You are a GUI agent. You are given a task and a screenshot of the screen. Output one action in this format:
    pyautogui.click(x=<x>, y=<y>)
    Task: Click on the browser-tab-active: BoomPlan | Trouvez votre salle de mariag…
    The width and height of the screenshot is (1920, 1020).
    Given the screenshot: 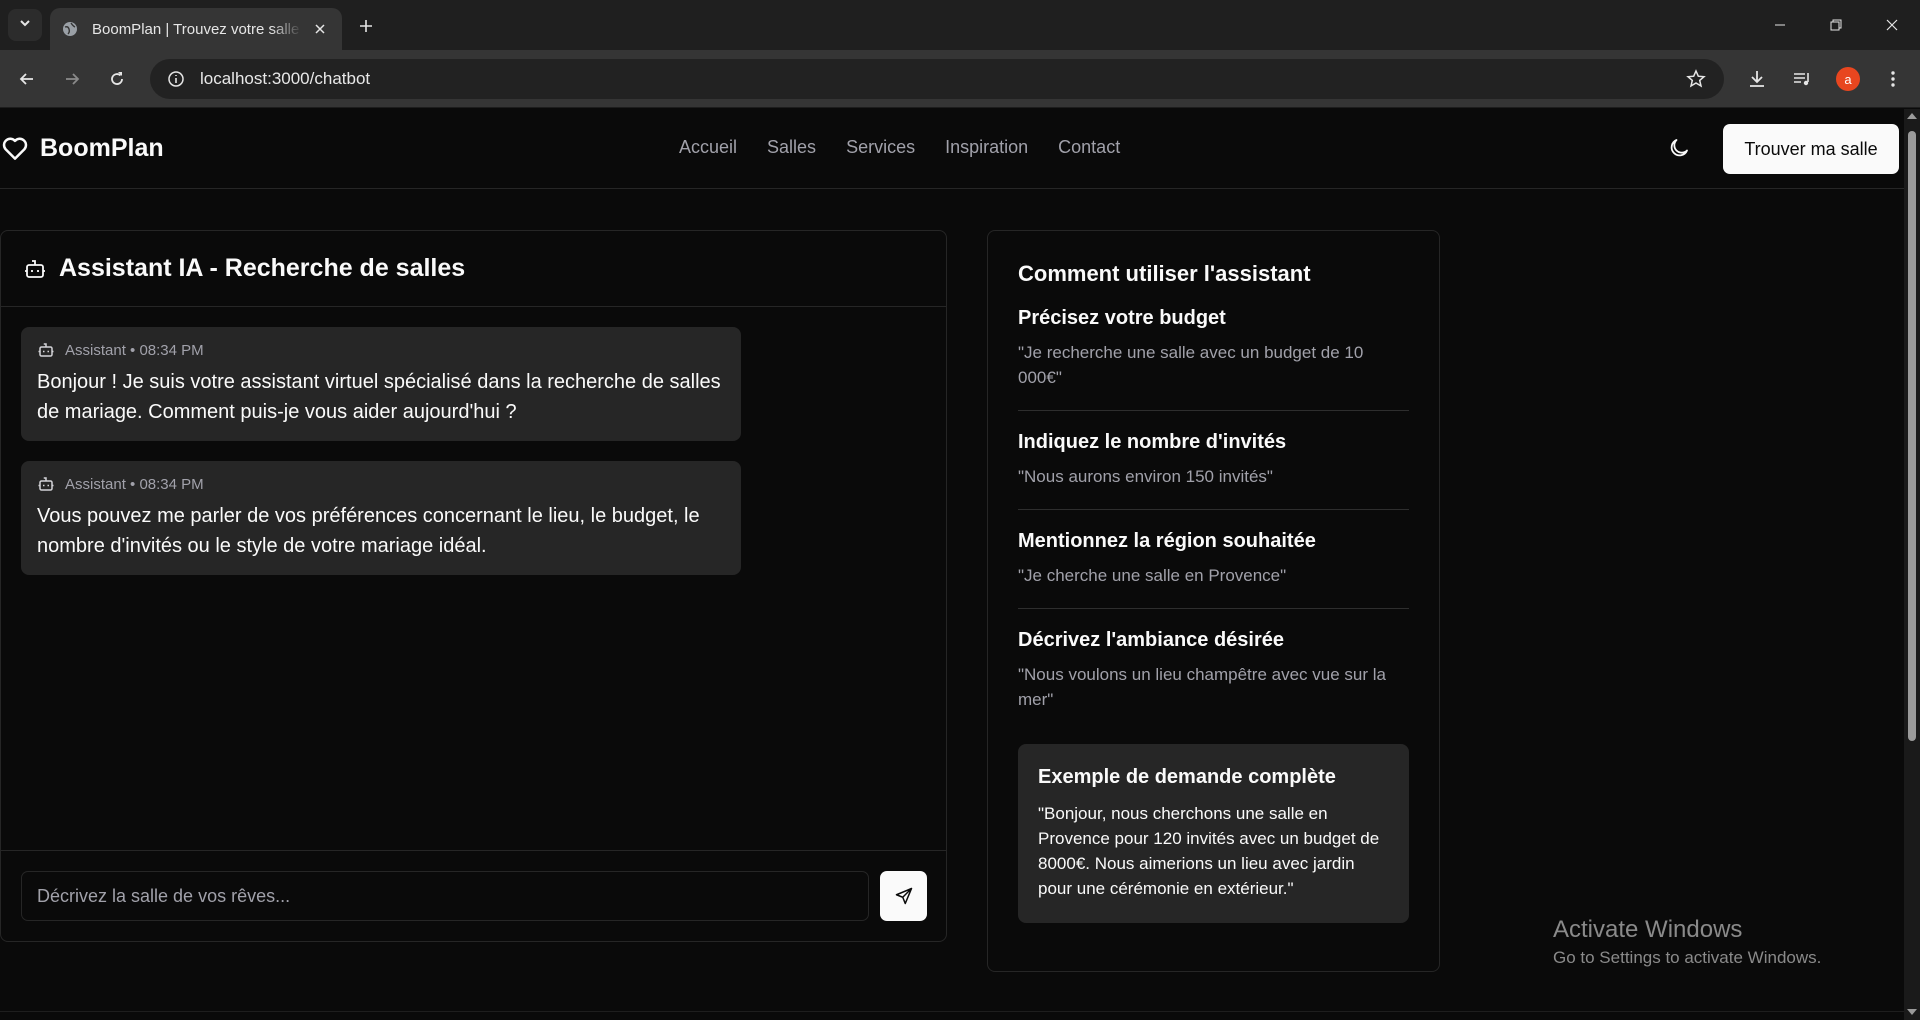 What is the action you would take?
    pyautogui.click(x=196, y=29)
    